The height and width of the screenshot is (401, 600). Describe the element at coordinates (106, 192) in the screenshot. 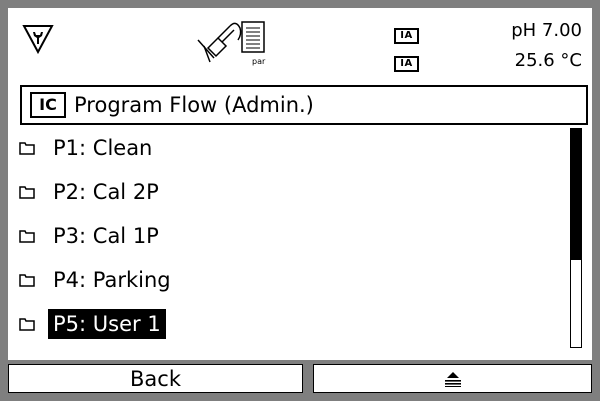

I see `list-item-label: P2: Cal 2P` at that location.